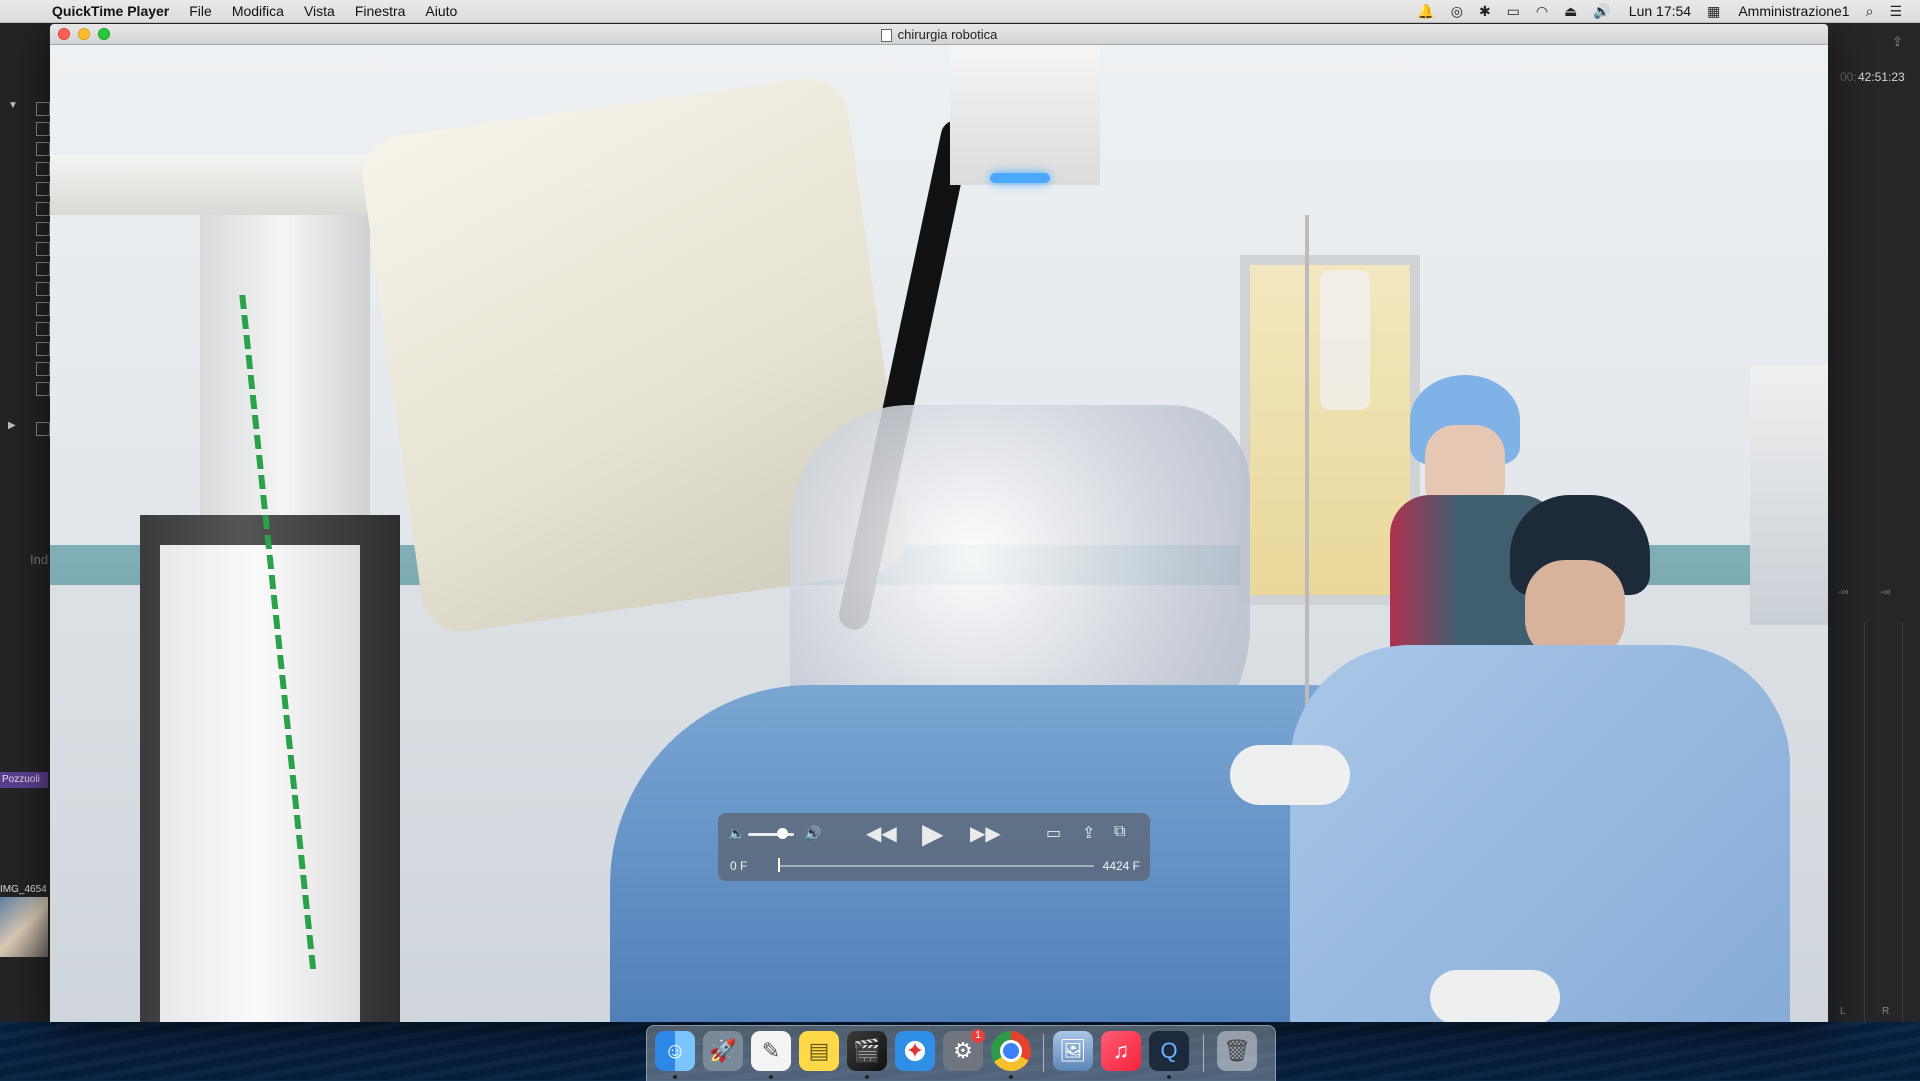 This screenshot has height=1081, width=1920. What do you see at coordinates (736, 833) in the screenshot?
I see `volume-mute-icon: 🔈` at bounding box center [736, 833].